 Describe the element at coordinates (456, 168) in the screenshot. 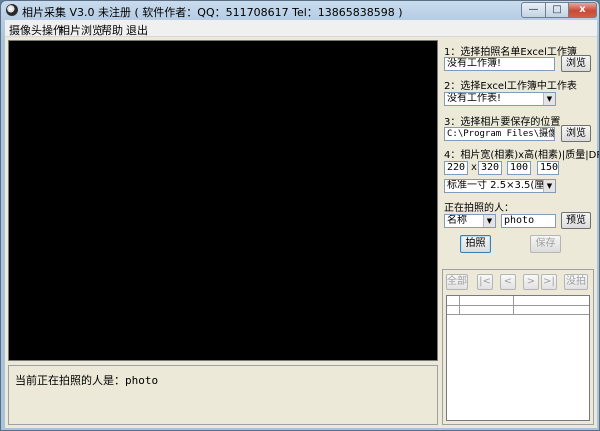

I see `photo-width-field: 220` at that location.